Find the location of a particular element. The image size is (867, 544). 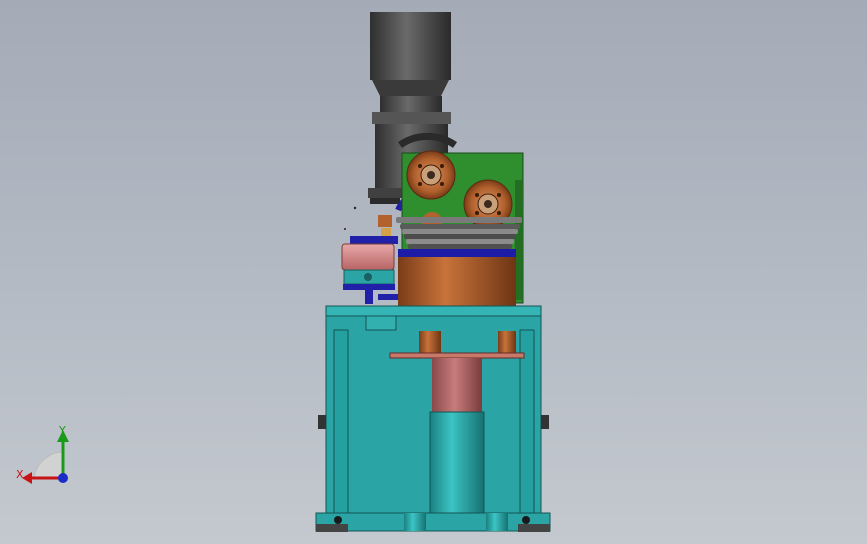

pulley-upper-left is located at coordinates (431, 175).